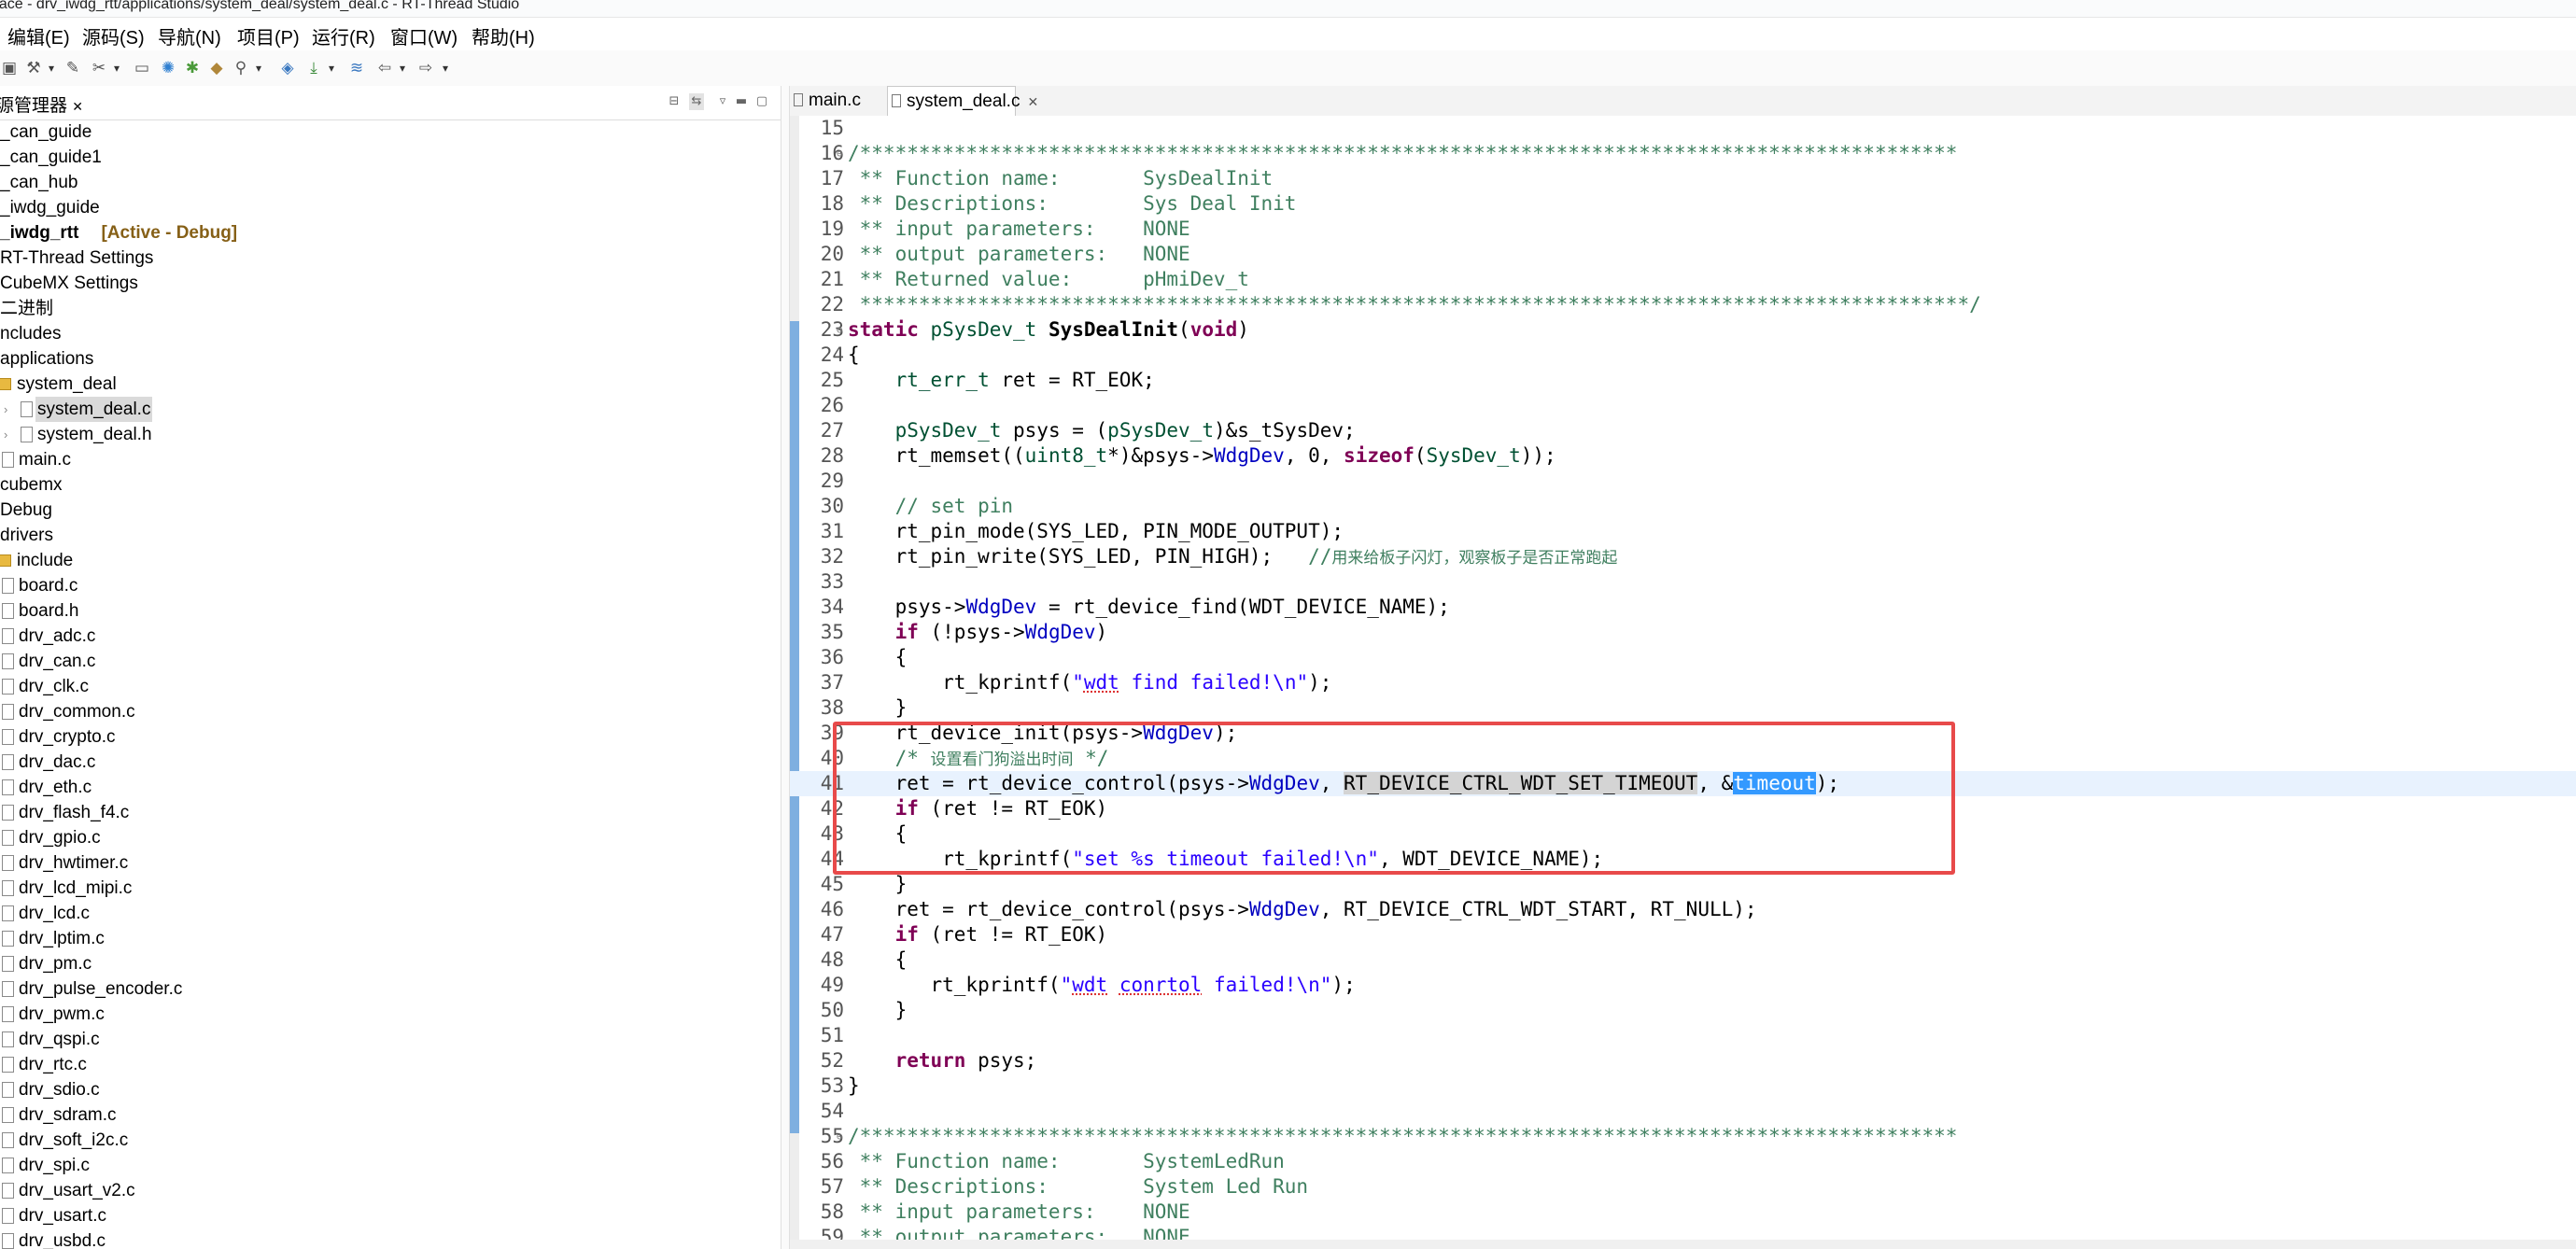 The image size is (2576, 1249). I want to click on code-line: 19 ** input parameters: NONE, so click(1683, 229).